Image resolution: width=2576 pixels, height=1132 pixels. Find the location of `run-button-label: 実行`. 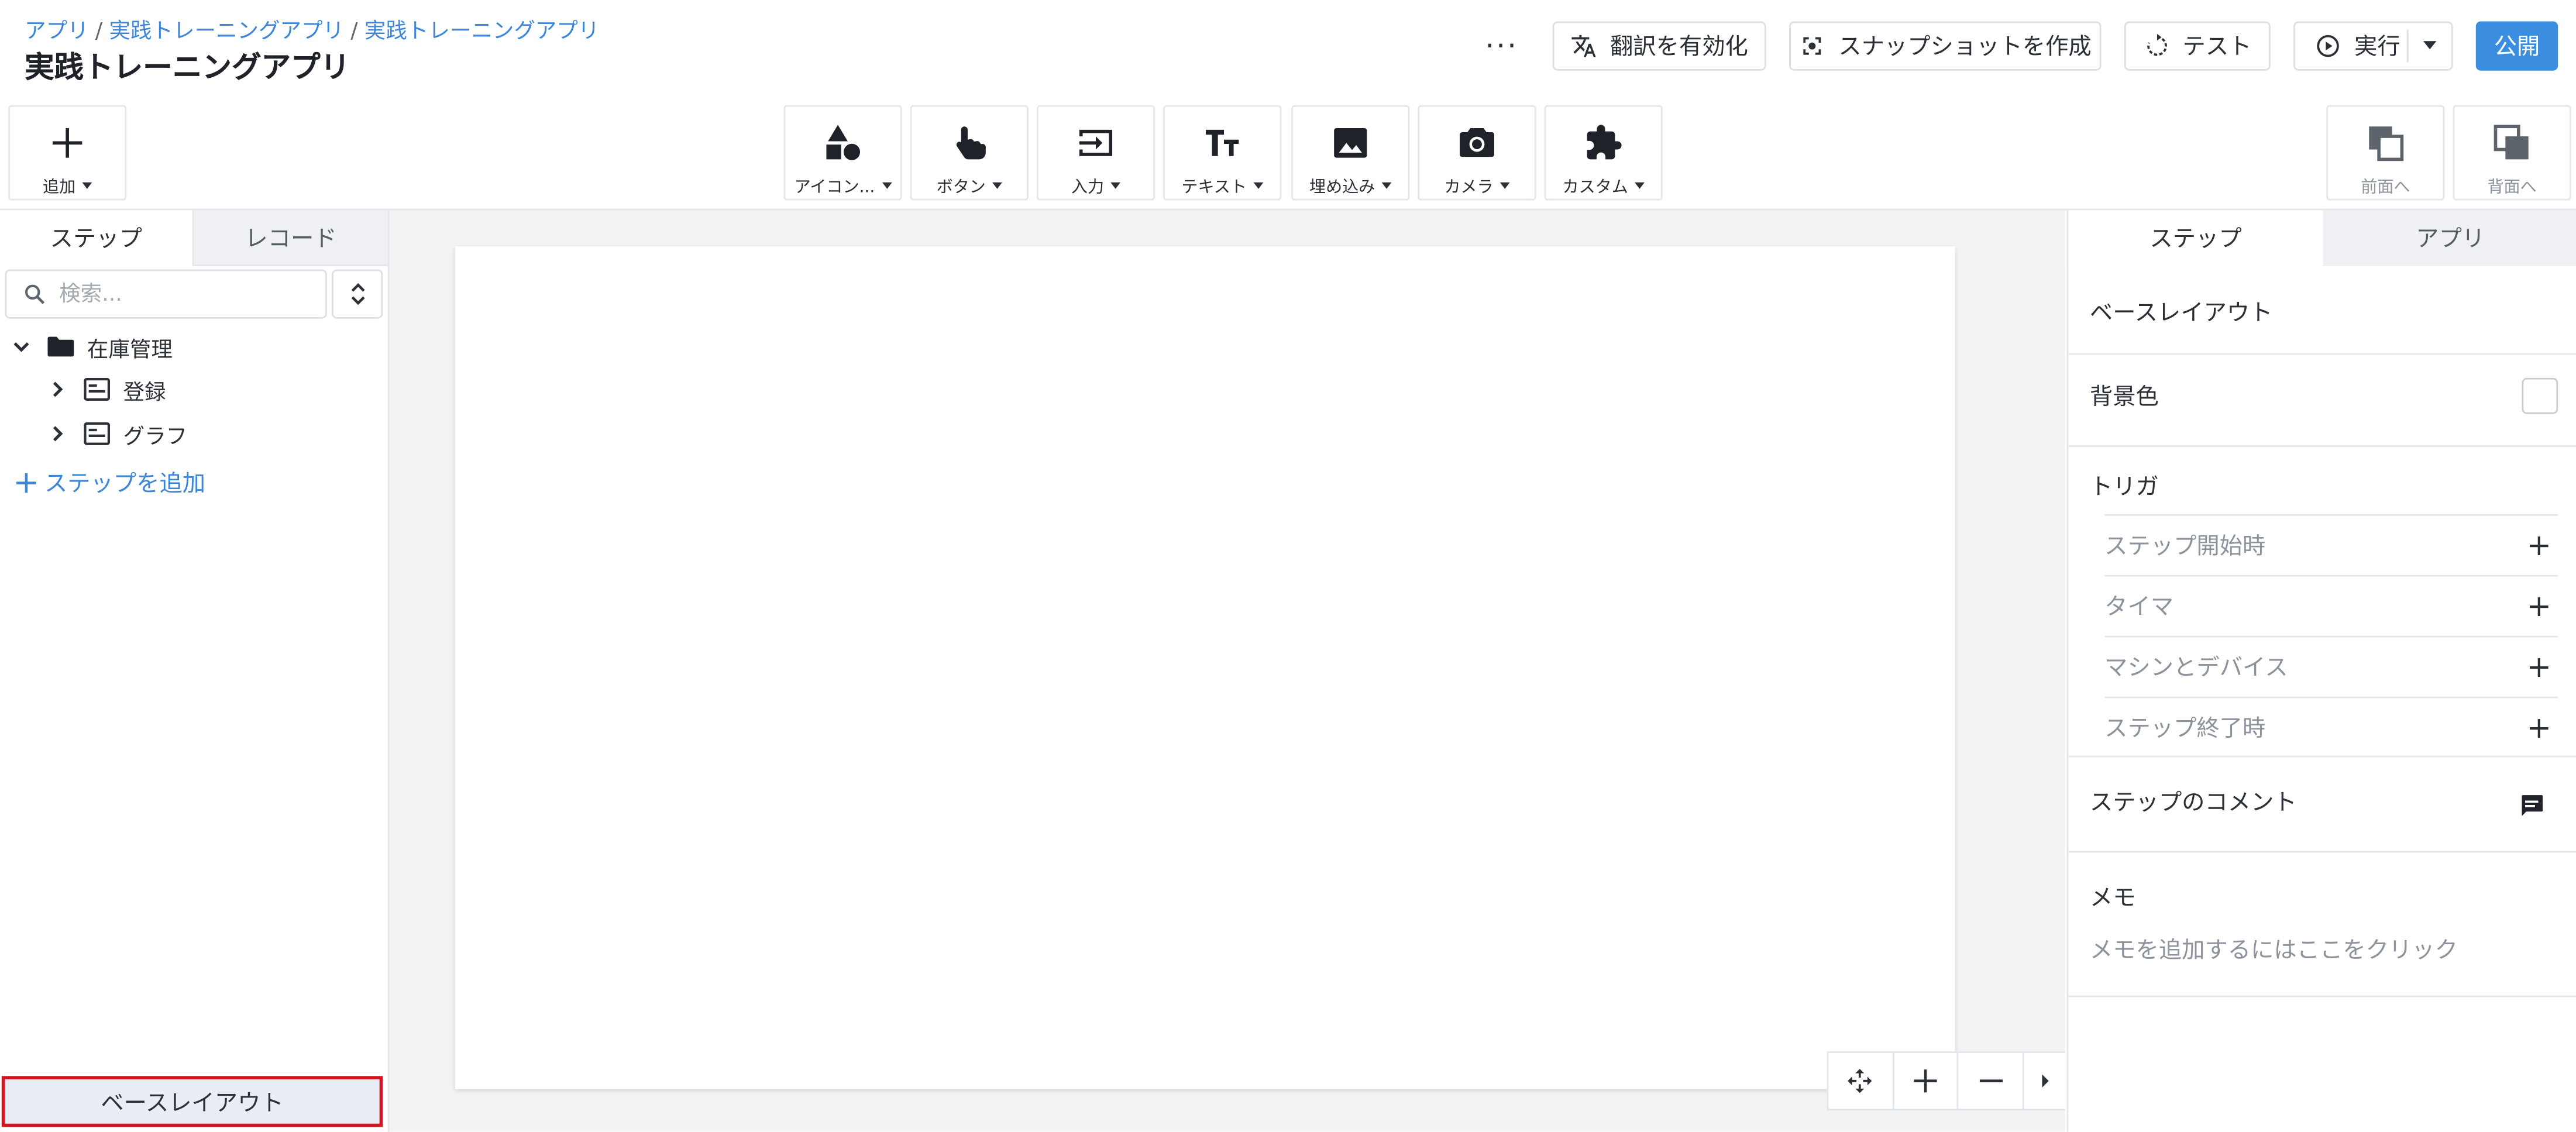

run-button-label: 実行 is located at coordinates (2377, 47).